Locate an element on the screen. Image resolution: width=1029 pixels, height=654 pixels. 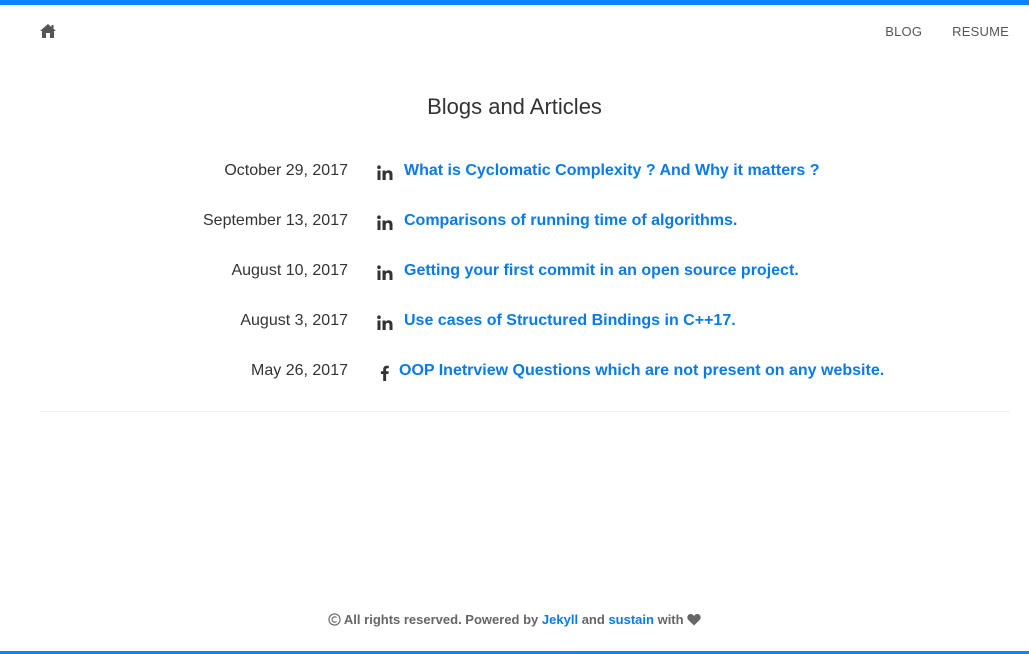
home-icon is located at coordinates (48, 31).